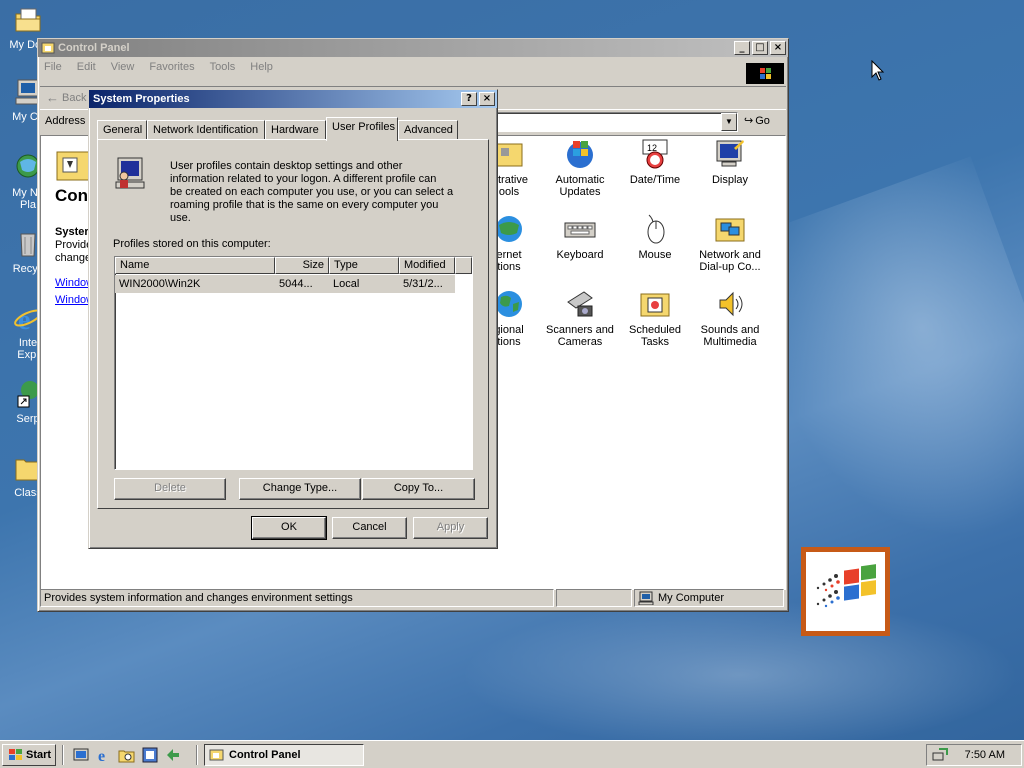 This screenshot has height=768, width=1024. I want to click on tab-network-identification: Network Identification, so click(206, 130).